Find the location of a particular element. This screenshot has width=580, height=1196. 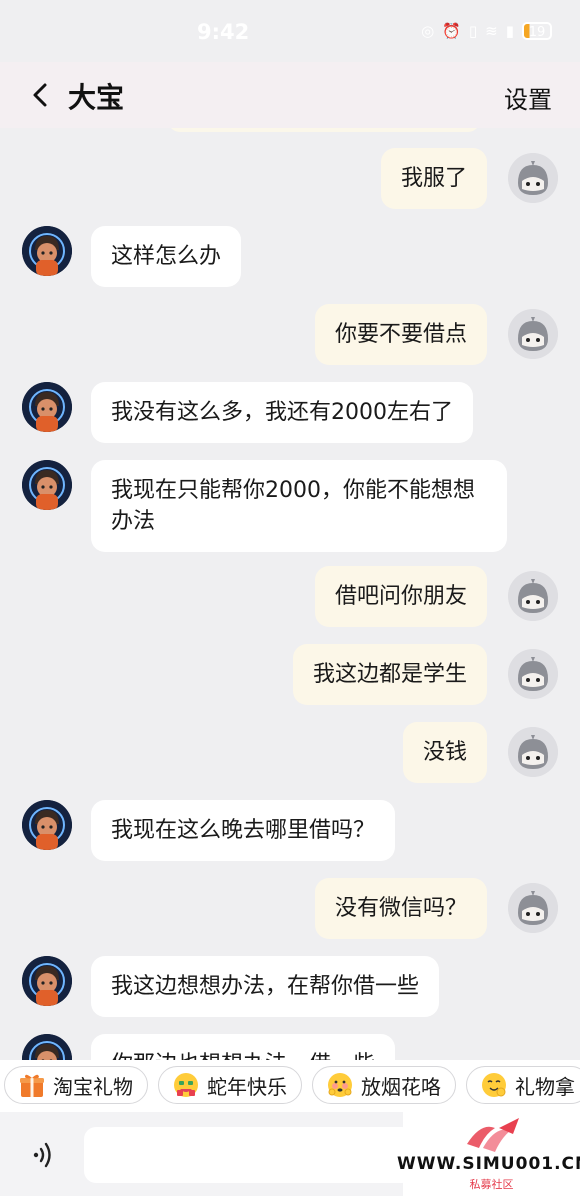

settings-button: 设置 is located at coordinates (528, 97).